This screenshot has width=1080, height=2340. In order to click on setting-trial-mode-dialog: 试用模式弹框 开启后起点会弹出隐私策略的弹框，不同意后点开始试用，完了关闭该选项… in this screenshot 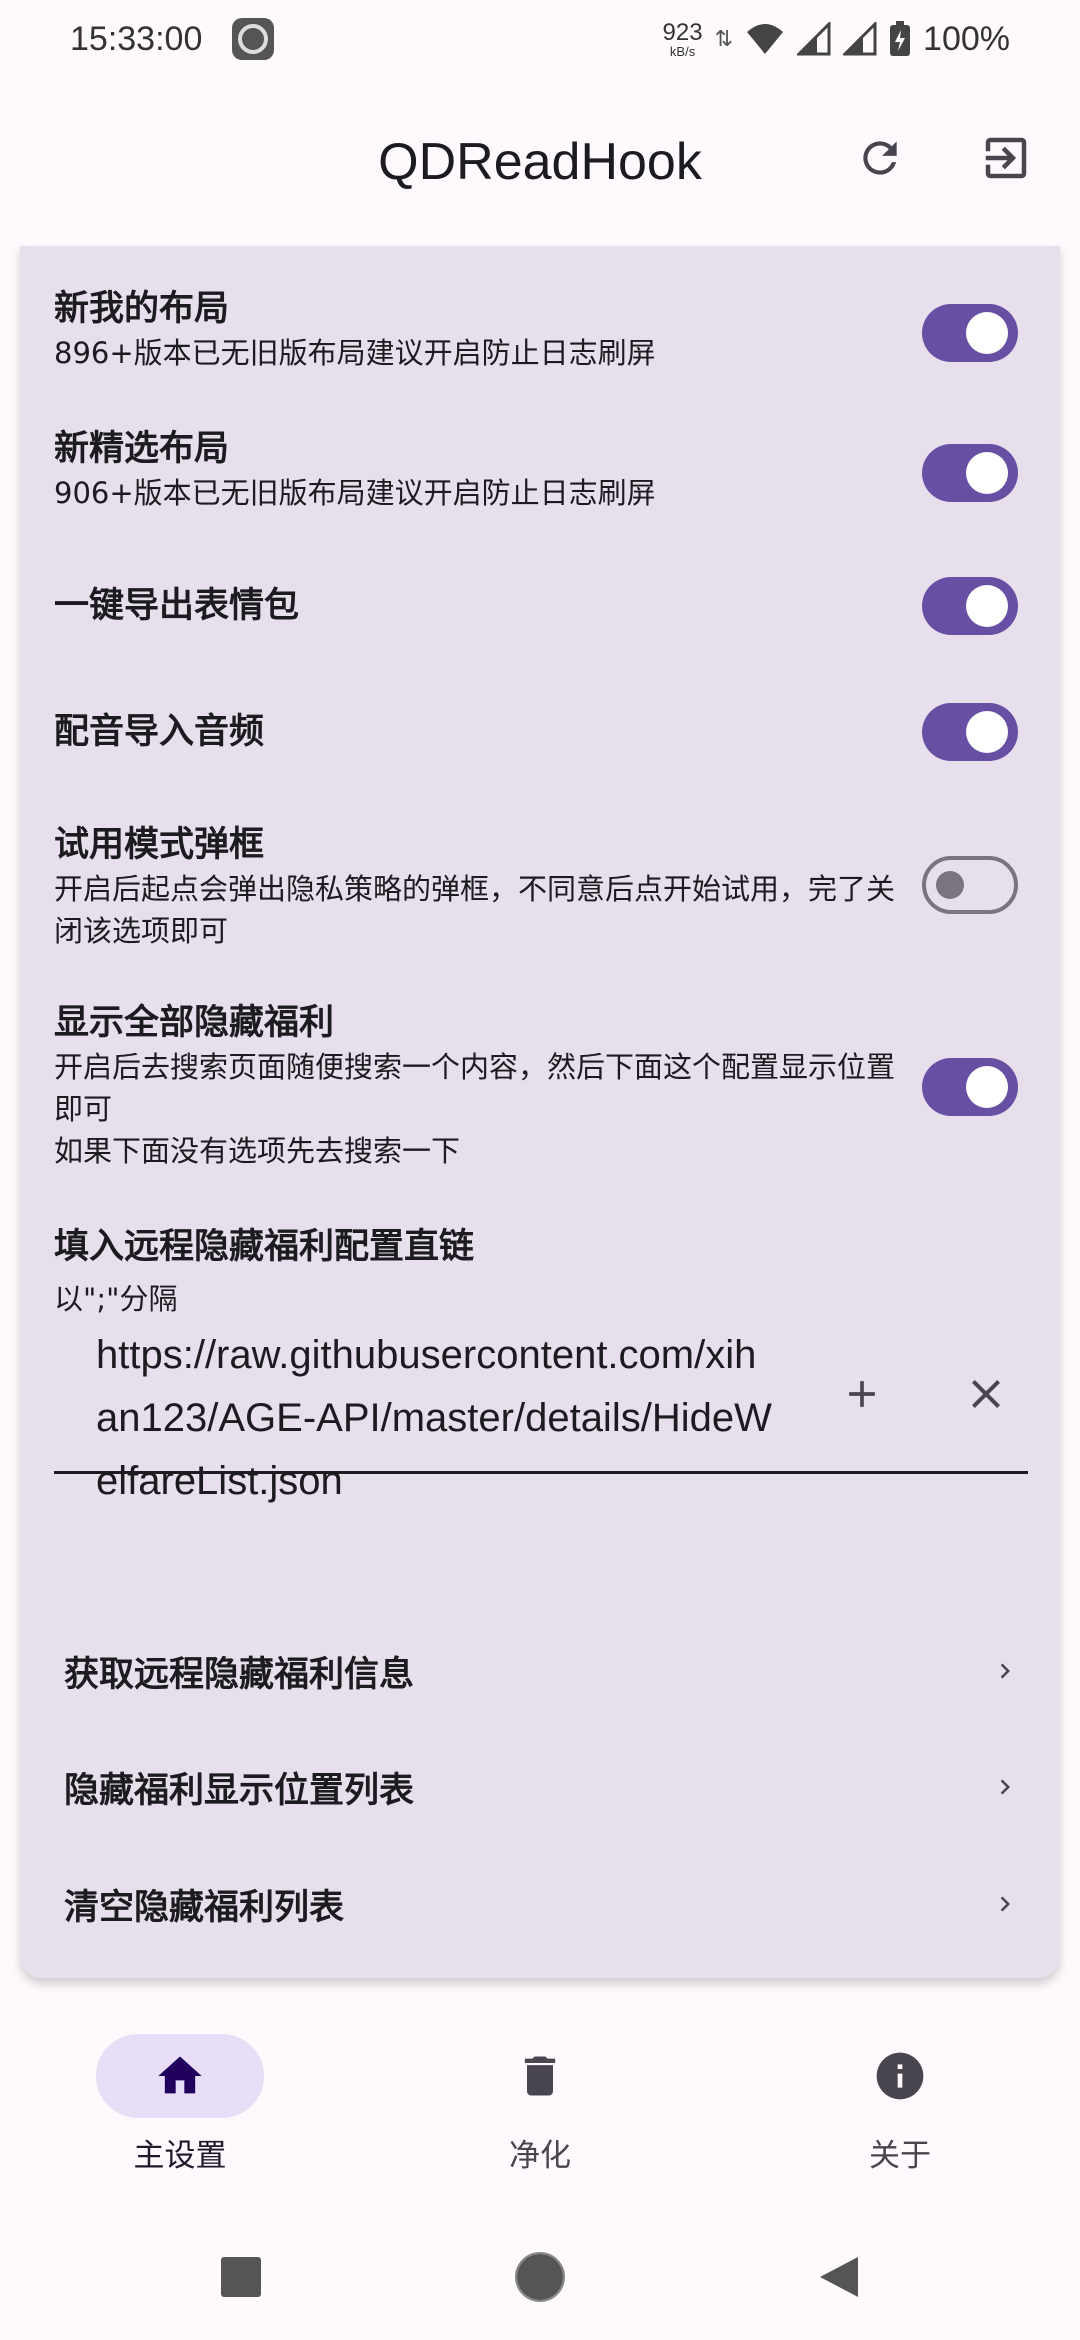, I will do `click(552, 887)`.